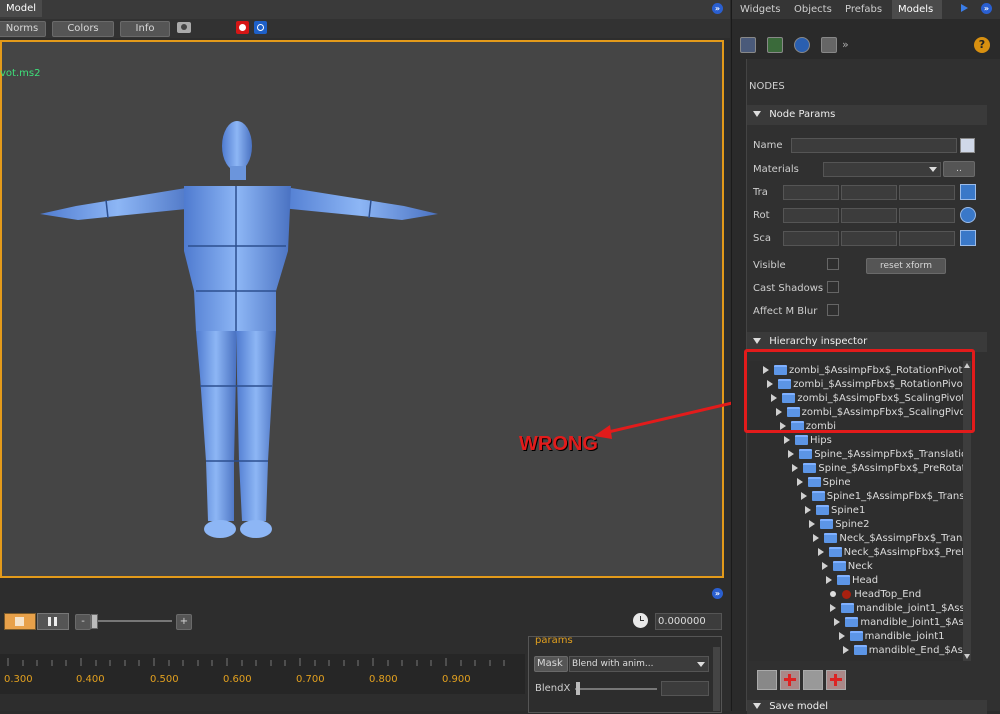 The height and width of the screenshot is (714, 1000). What do you see at coordinates (833, 264) in the screenshot?
I see `visible-checkbox` at bounding box center [833, 264].